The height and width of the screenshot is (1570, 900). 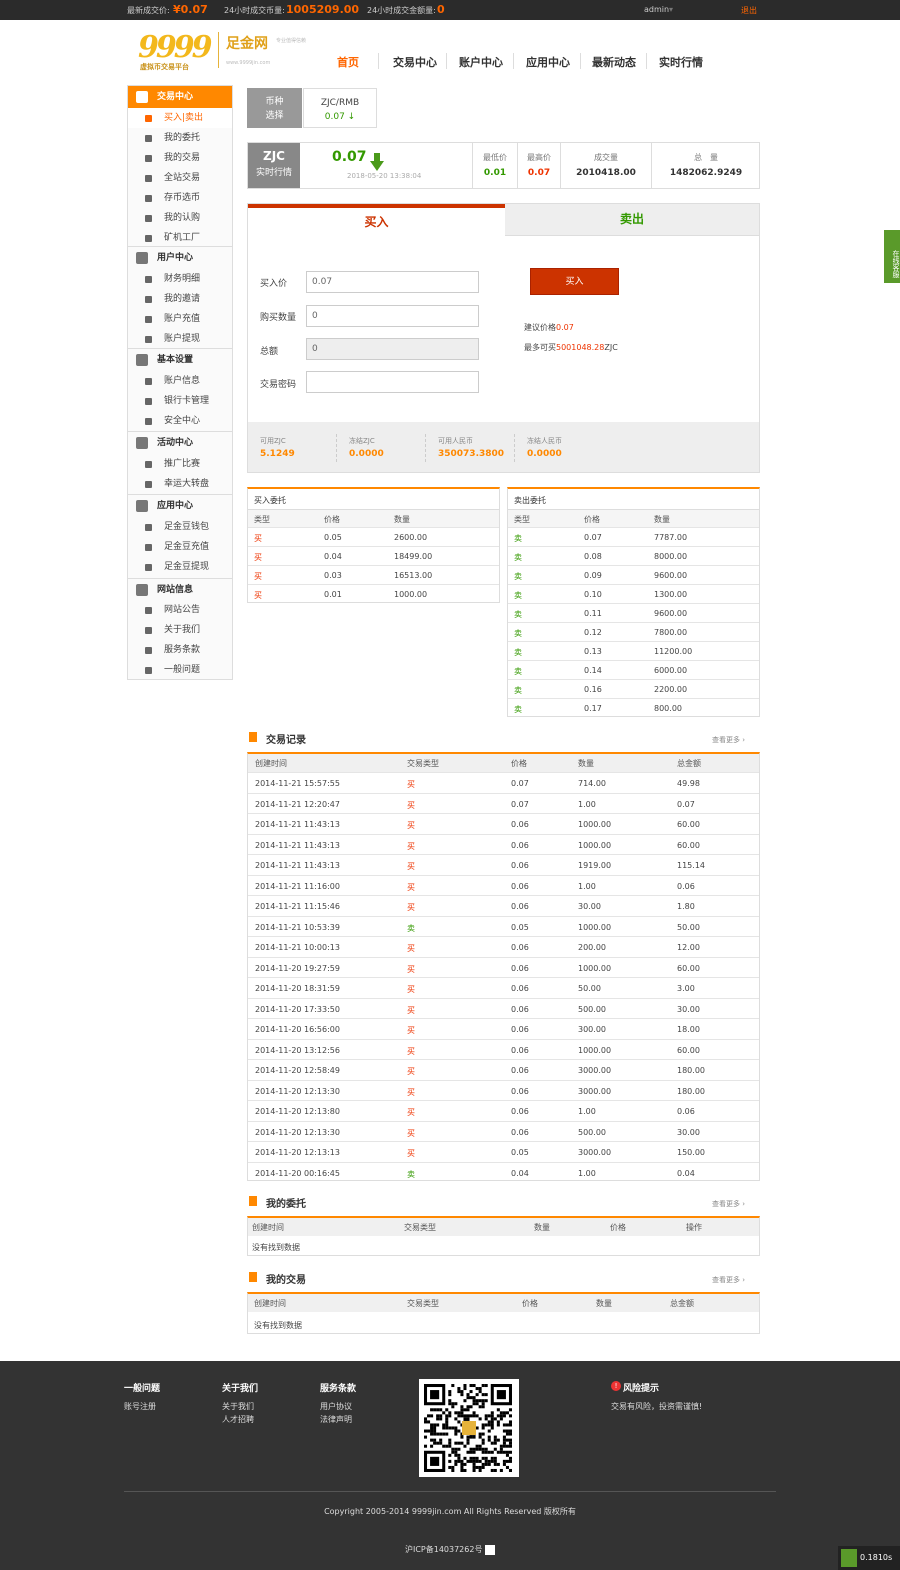 I want to click on sidebar-group-apps: 应用中心, so click(x=180, y=505).